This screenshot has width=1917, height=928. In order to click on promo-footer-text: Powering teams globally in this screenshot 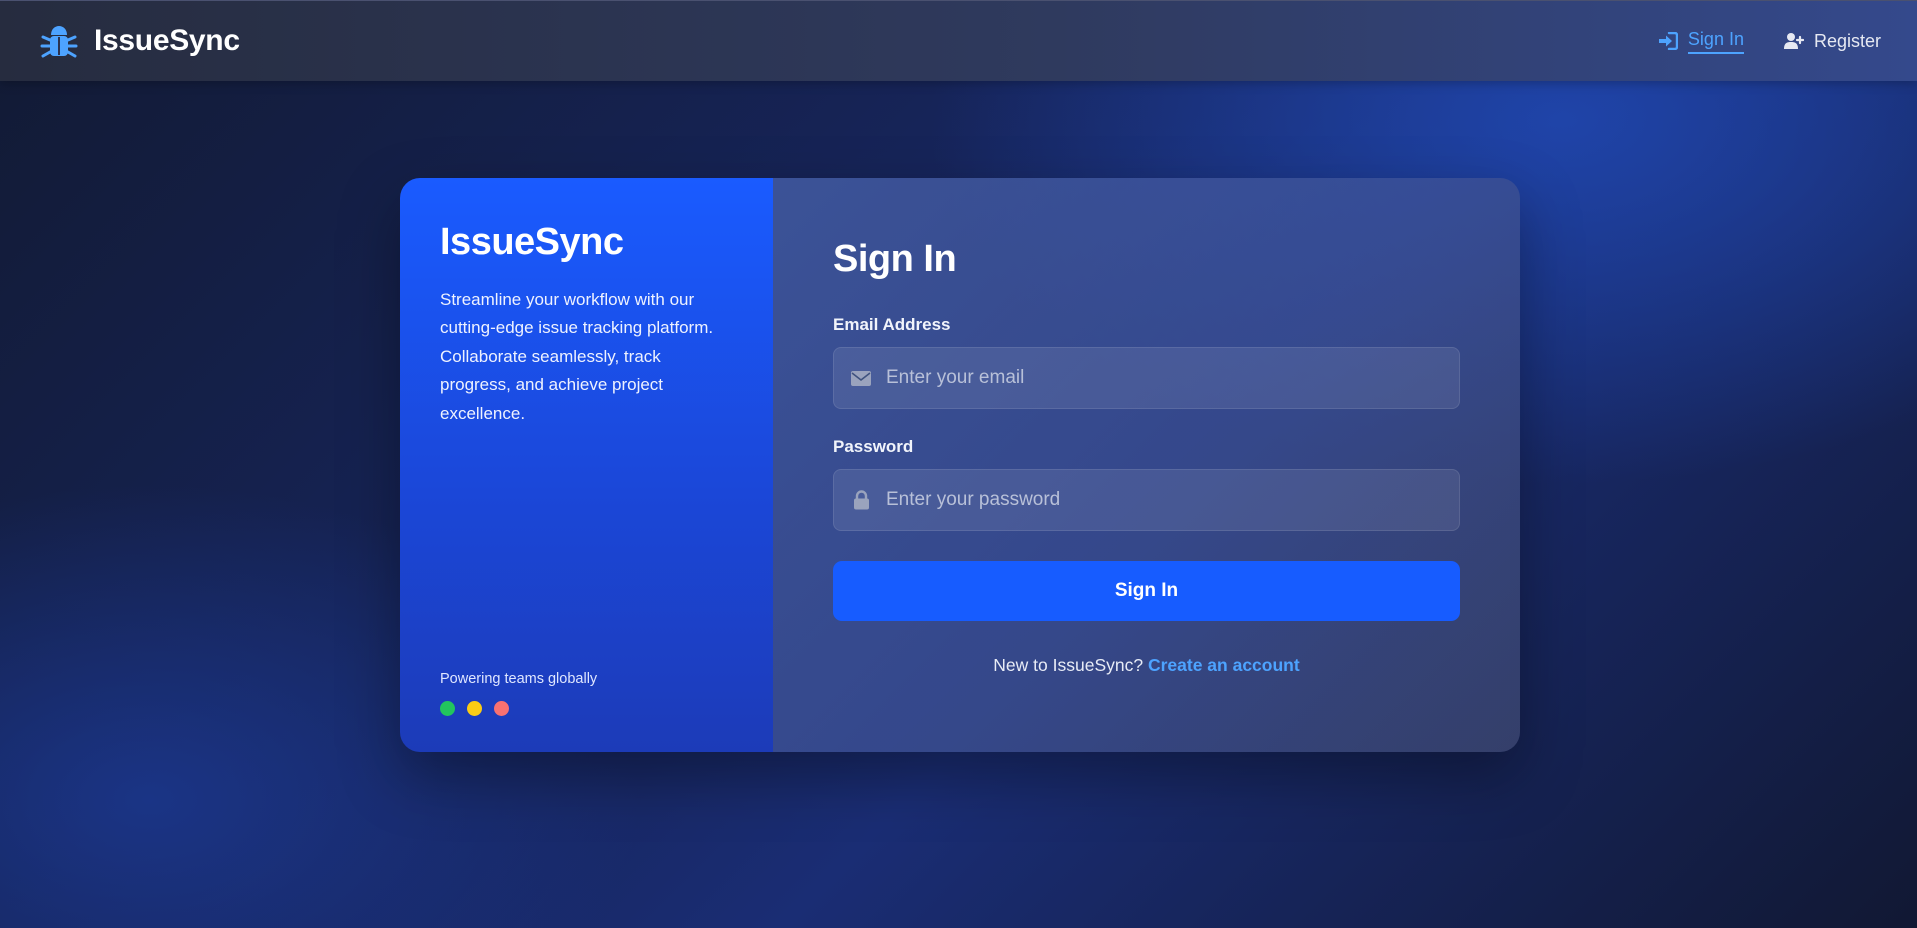, I will do `click(519, 679)`.